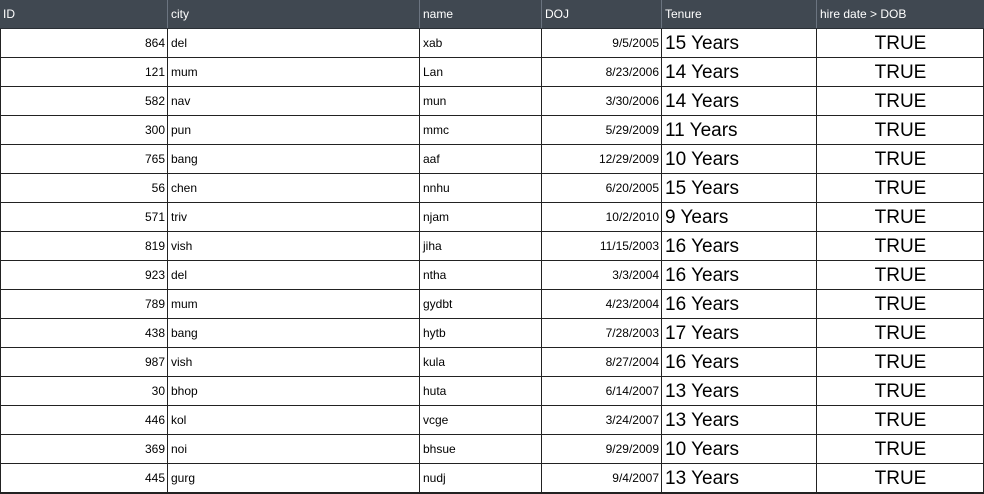  What do you see at coordinates (601, 246) in the screenshot?
I see `cell-doj: 11/15/2003` at bounding box center [601, 246].